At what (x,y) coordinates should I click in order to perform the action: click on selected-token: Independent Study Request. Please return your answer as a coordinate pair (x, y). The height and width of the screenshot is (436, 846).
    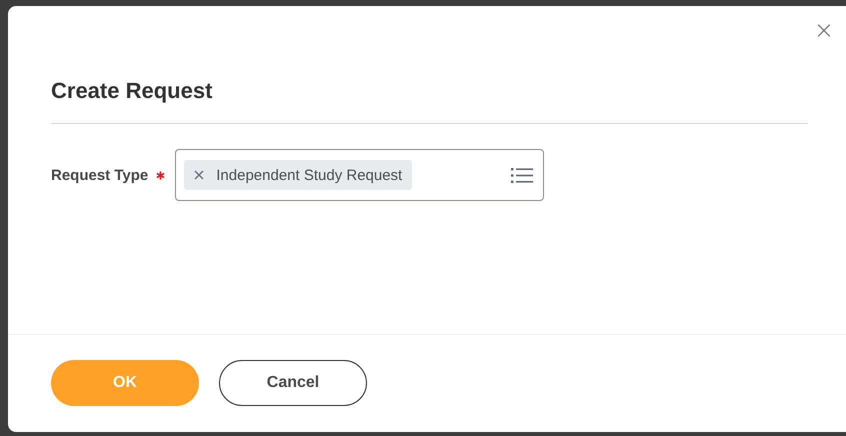
    Looking at the image, I should click on (298, 175).